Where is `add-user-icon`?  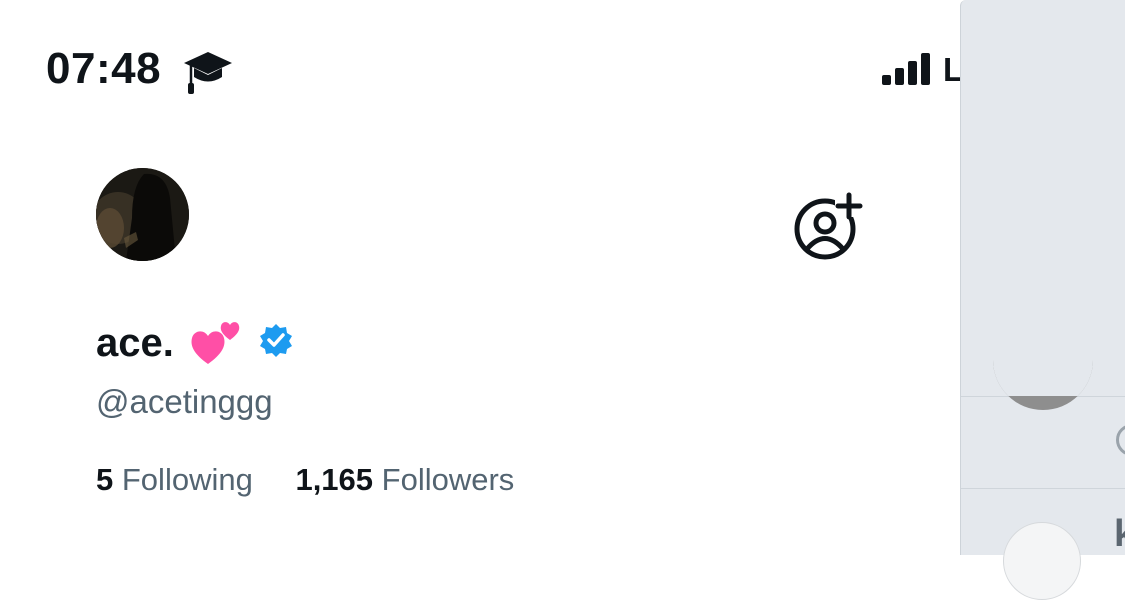 add-user-icon is located at coordinates (828, 226).